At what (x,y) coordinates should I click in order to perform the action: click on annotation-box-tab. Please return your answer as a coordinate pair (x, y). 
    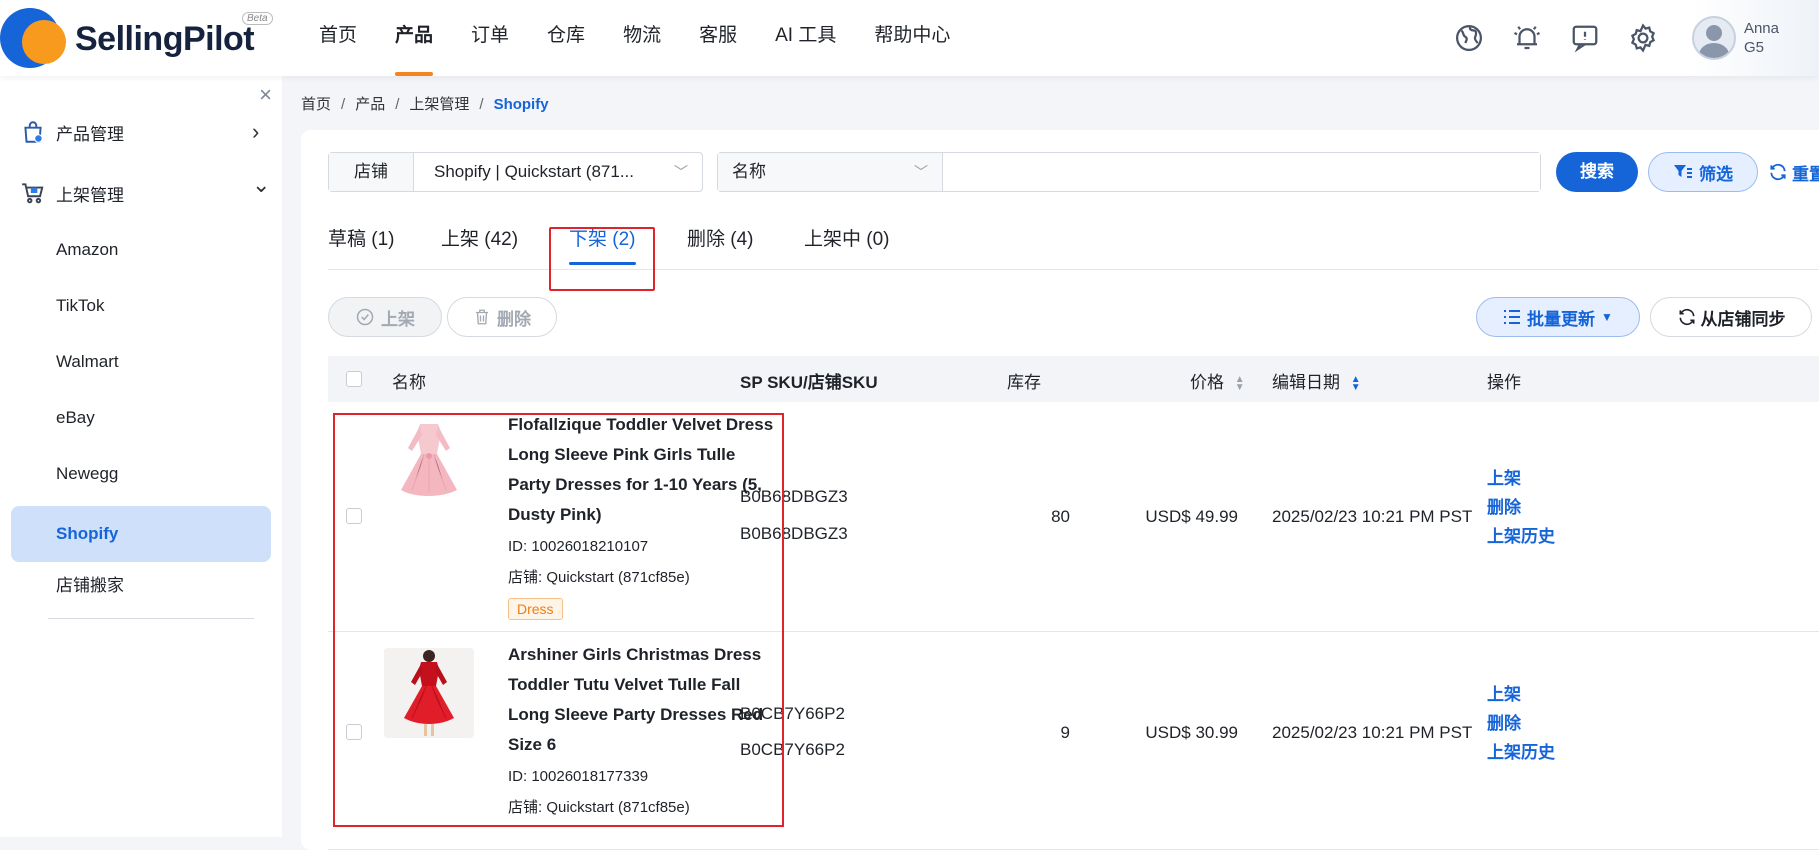
    Looking at the image, I should click on (602, 259).